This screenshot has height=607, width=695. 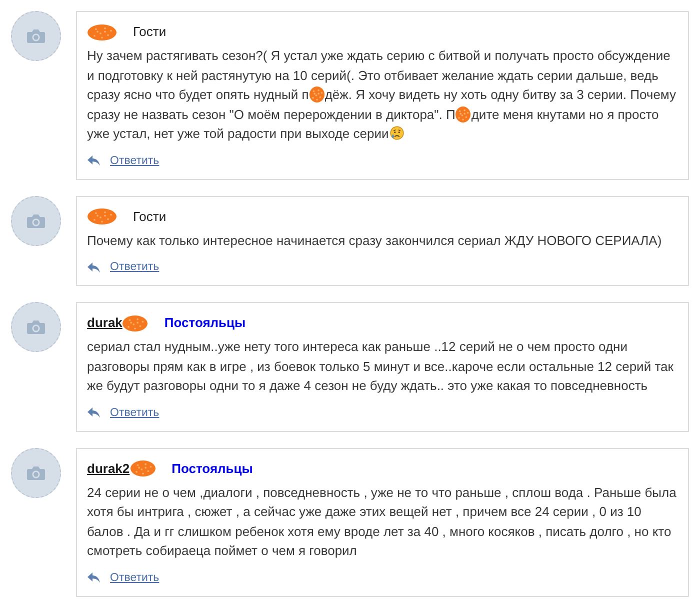 I want to click on comment-text: сериал стал нудным..уже нету того интереса как раньше ..12 серий не о чем просто одни разговоры прям как в игре , из боевок только 5 минут и все..кароче если остальные 12 серий так же будут разговоры одни то я даже 4 сезон не буду ждать.. это уже какая то повседневность, so click(x=380, y=366).